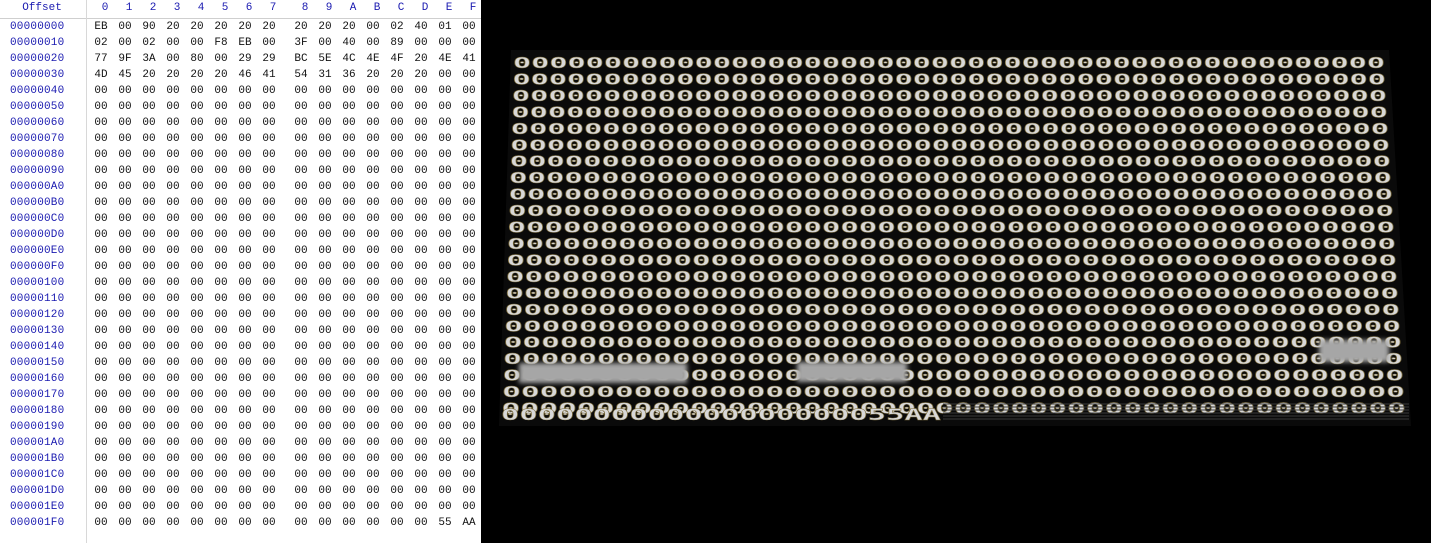 The height and width of the screenshot is (543, 1431). What do you see at coordinates (240, 333) in the screenshot?
I see `hex-row: 00000130 00 00 00 00 00 00 00 00 00 00 00 00 00 00 00 00` at bounding box center [240, 333].